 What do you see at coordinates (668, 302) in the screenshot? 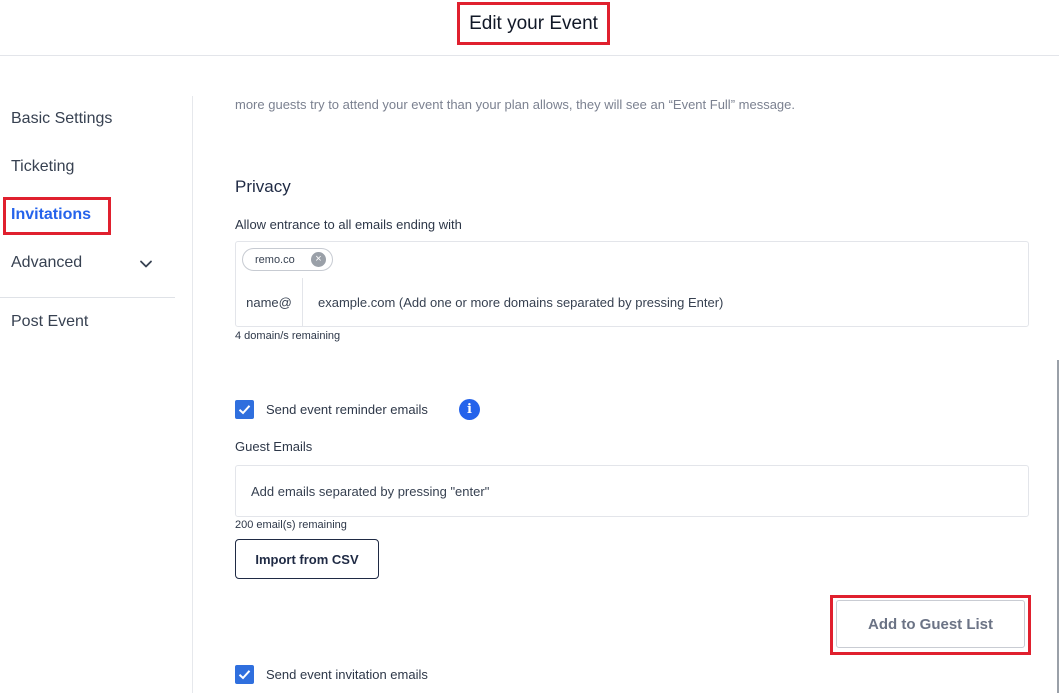
I see `domain-input` at bounding box center [668, 302].